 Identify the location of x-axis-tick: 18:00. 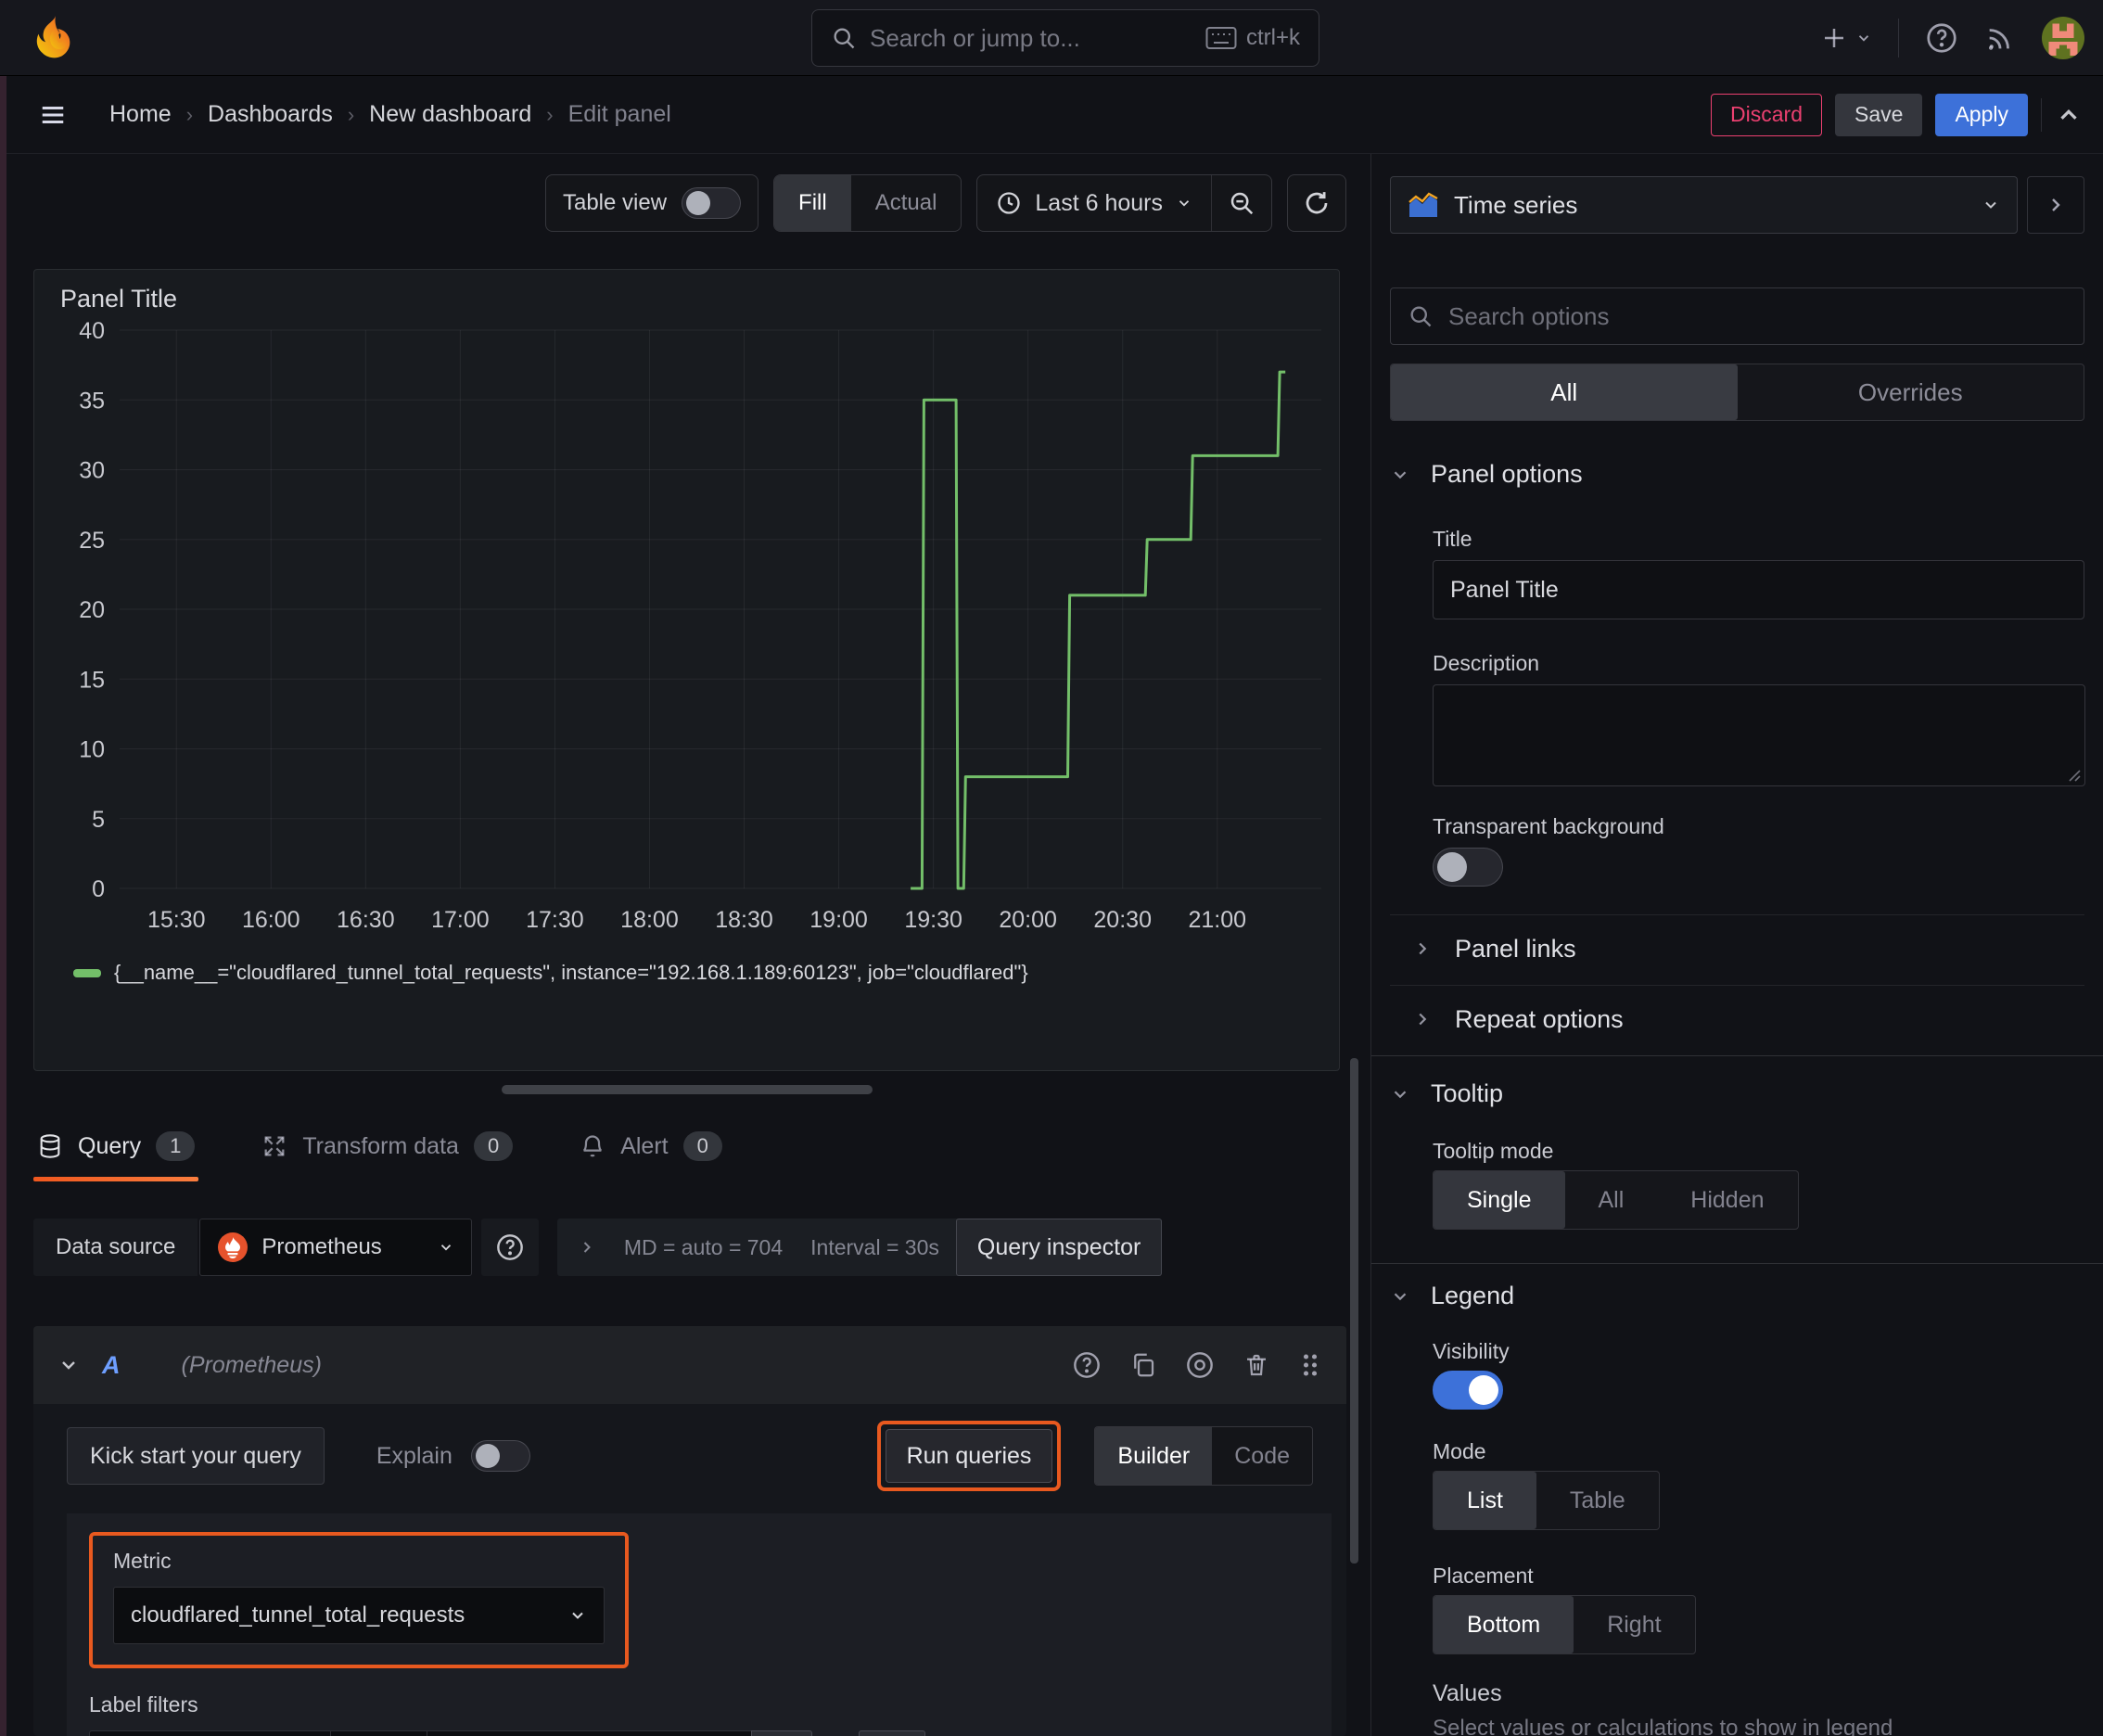
(649, 920).